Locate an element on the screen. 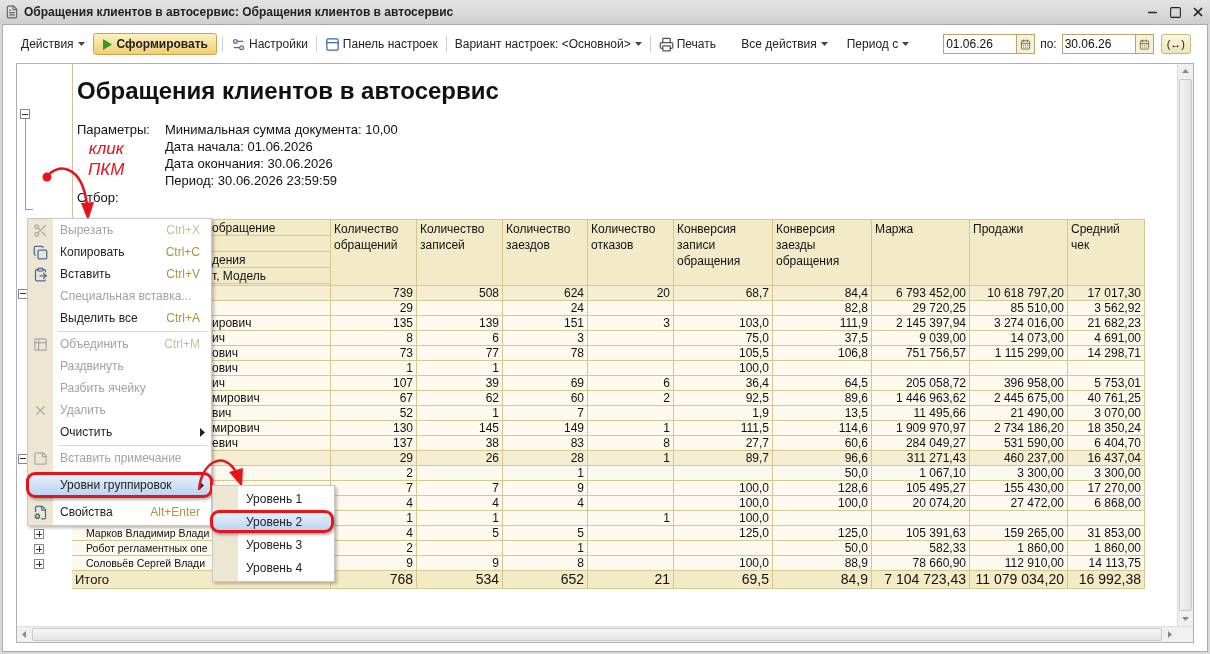 The width and height of the screenshot is (1210, 654). table-cell: 89,7 is located at coordinates (723, 458).